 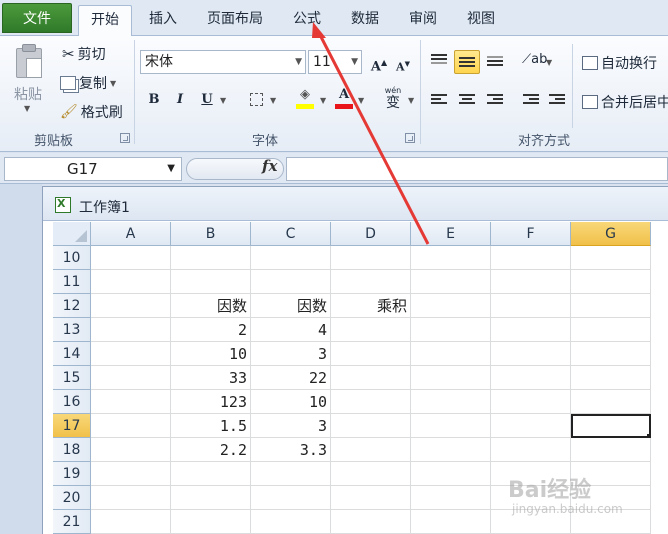 What do you see at coordinates (611, 234) in the screenshot?
I see `column-header-g: G` at bounding box center [611, 234].